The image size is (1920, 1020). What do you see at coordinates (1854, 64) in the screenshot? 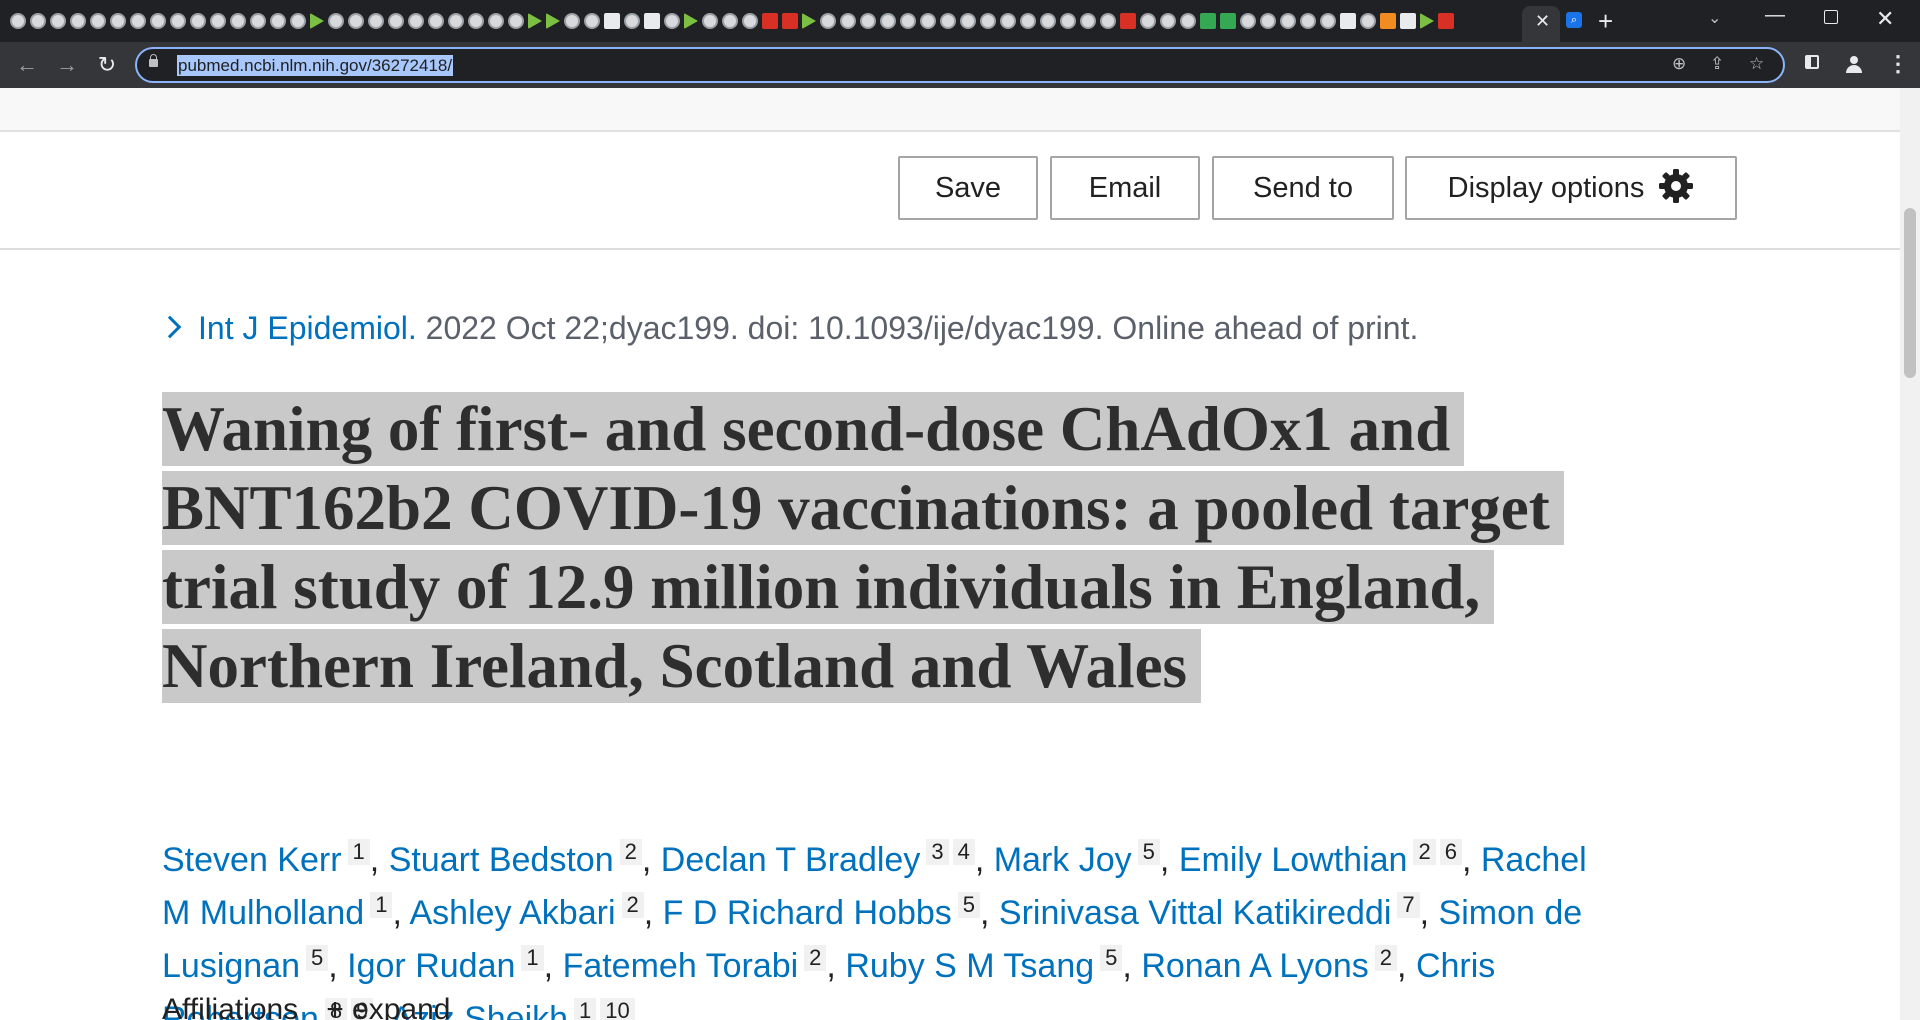
I see `profile-icon` at bounding box center [1854, 64].